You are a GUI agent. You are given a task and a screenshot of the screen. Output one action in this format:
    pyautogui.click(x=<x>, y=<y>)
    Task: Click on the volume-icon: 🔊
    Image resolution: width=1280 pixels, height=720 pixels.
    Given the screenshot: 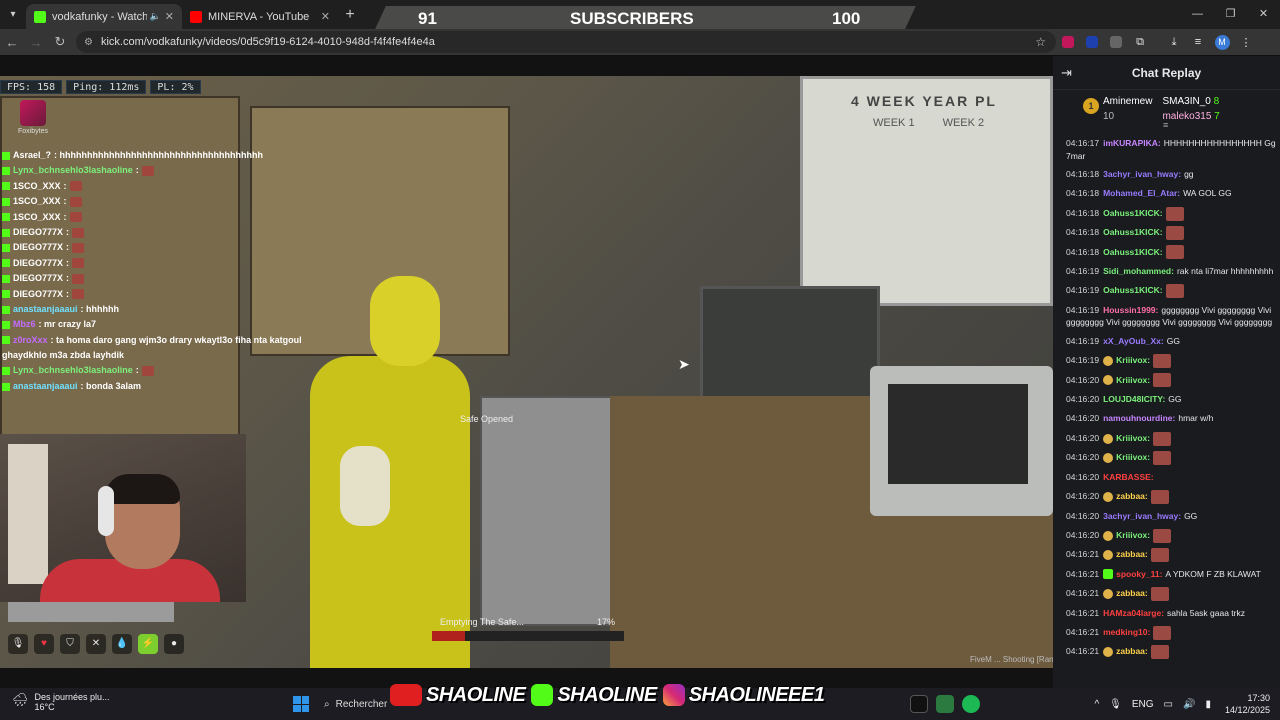 What is the action you would take?
    pyautogui.click(x=1189, y=704)
    